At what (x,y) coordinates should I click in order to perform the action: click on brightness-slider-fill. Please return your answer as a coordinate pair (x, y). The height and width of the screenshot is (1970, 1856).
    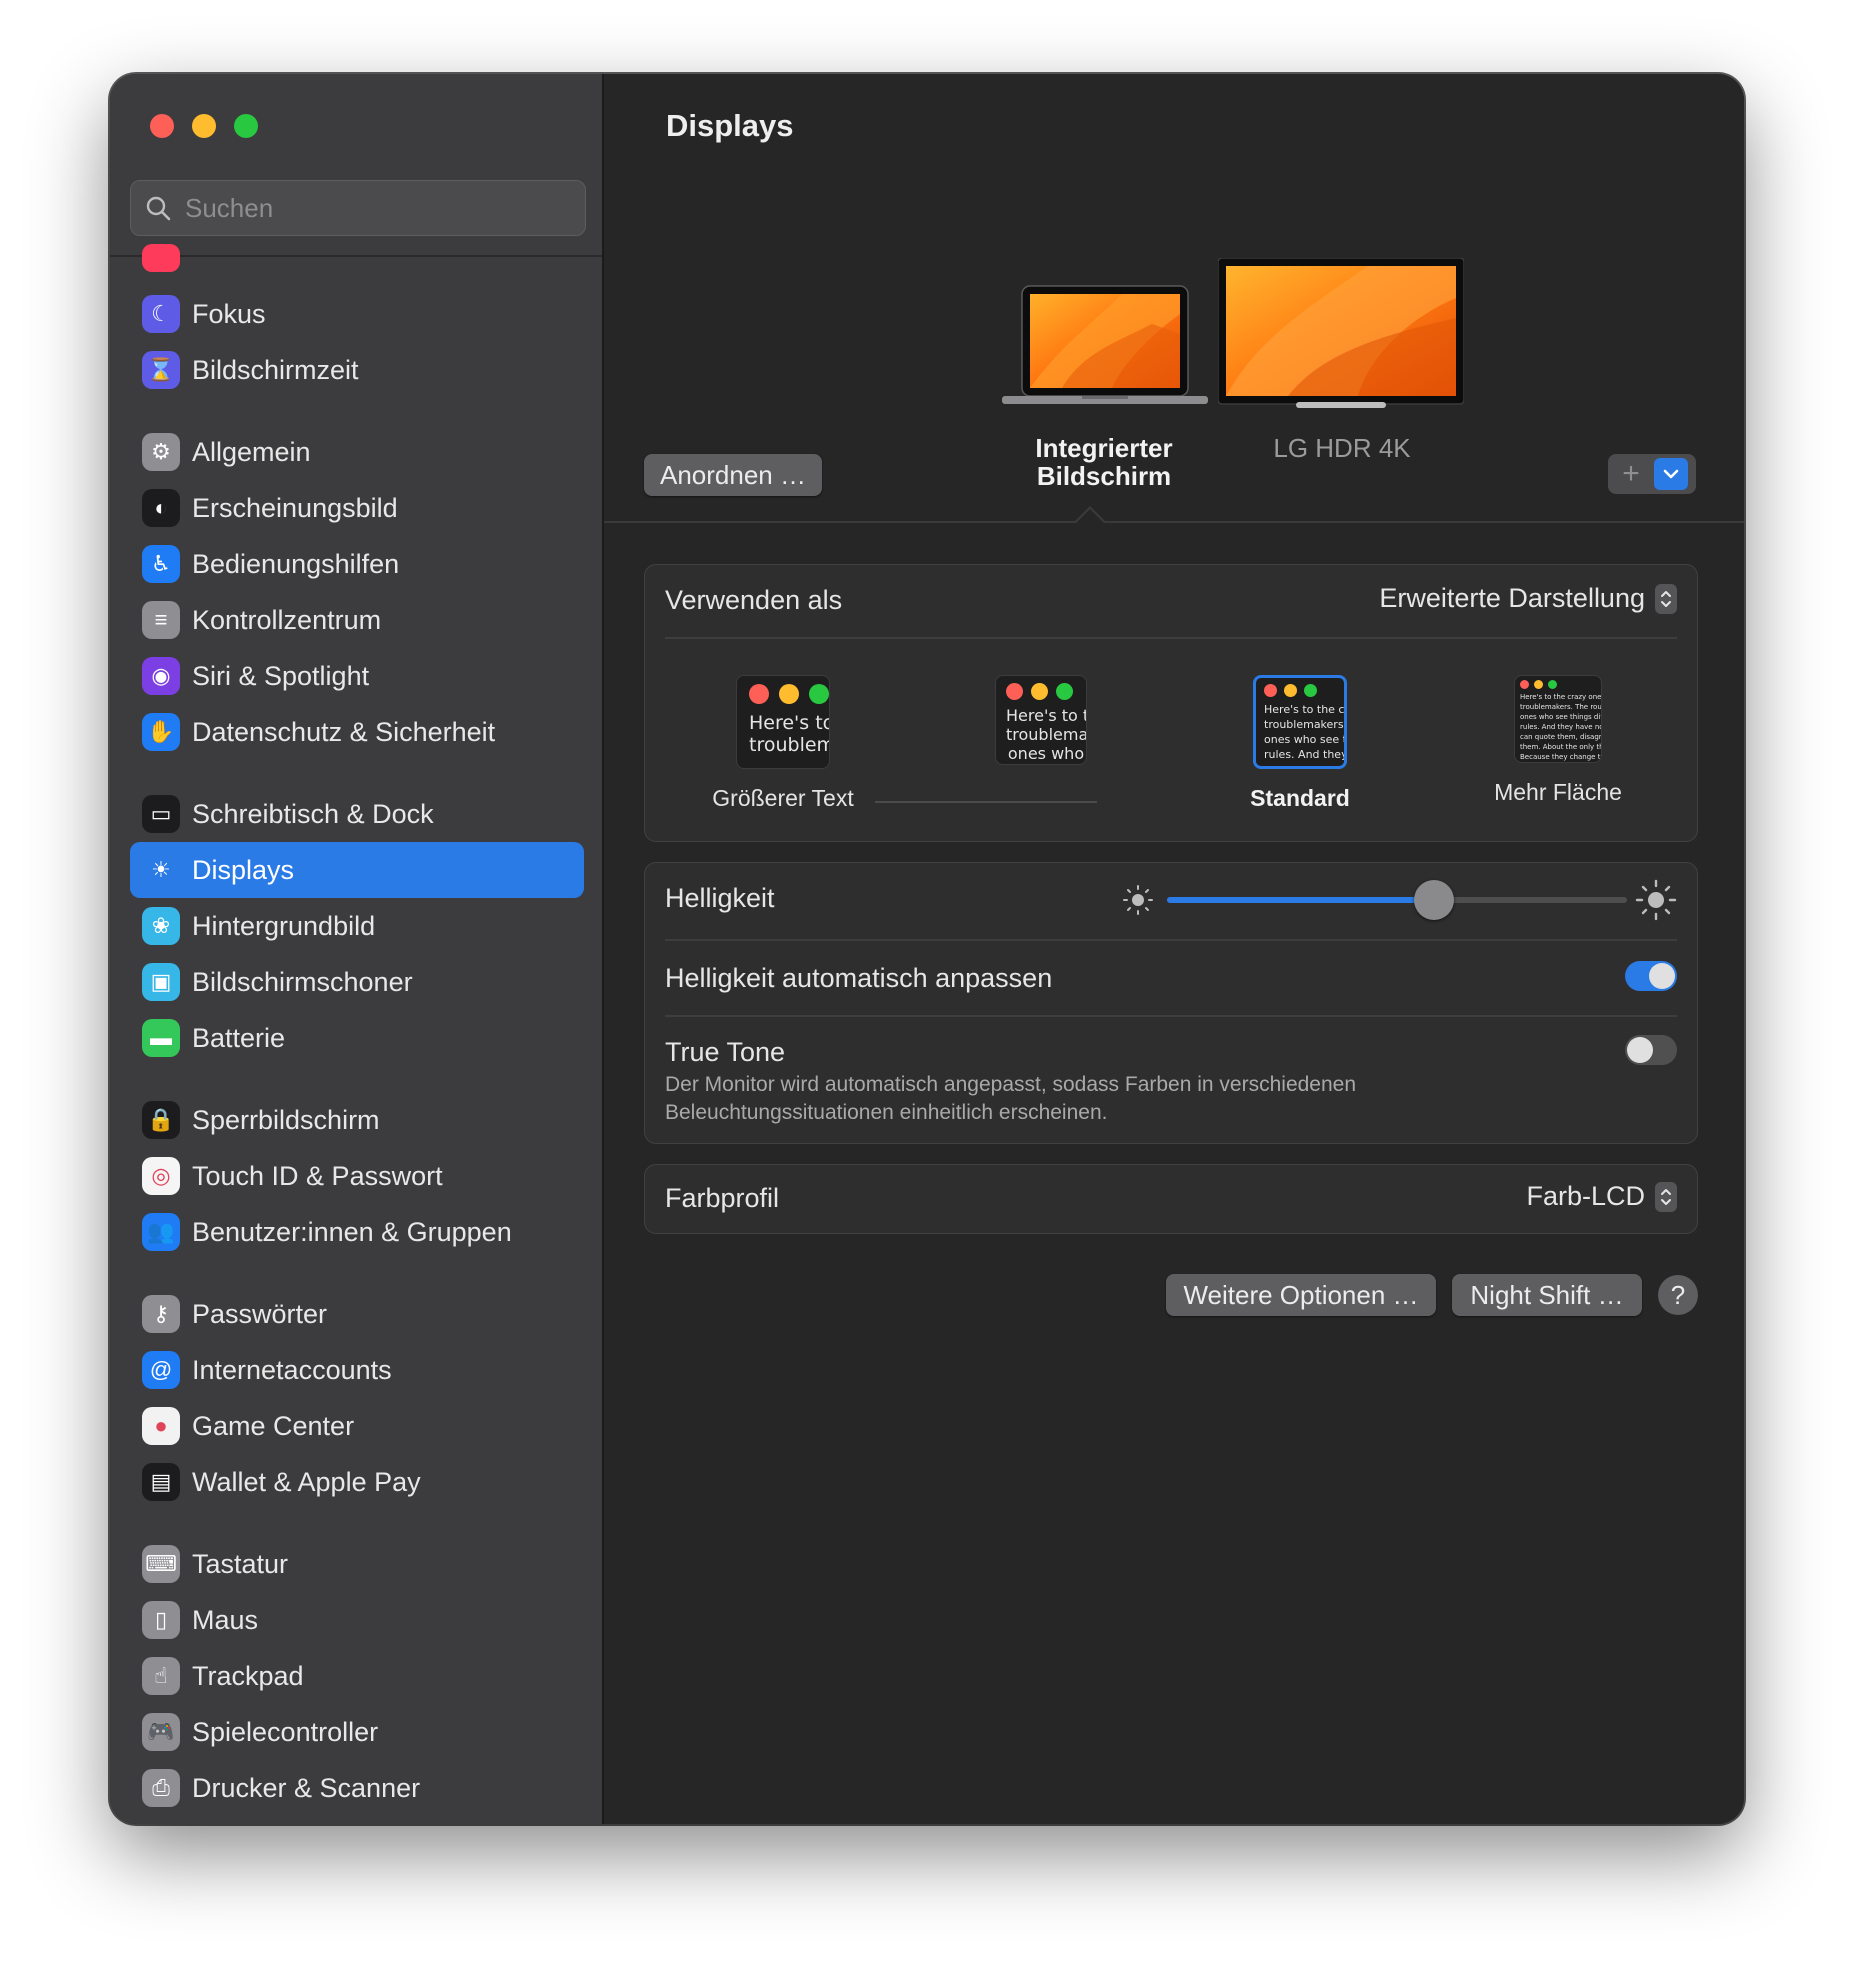
    Looking at the image, I should click on (1300, 900).